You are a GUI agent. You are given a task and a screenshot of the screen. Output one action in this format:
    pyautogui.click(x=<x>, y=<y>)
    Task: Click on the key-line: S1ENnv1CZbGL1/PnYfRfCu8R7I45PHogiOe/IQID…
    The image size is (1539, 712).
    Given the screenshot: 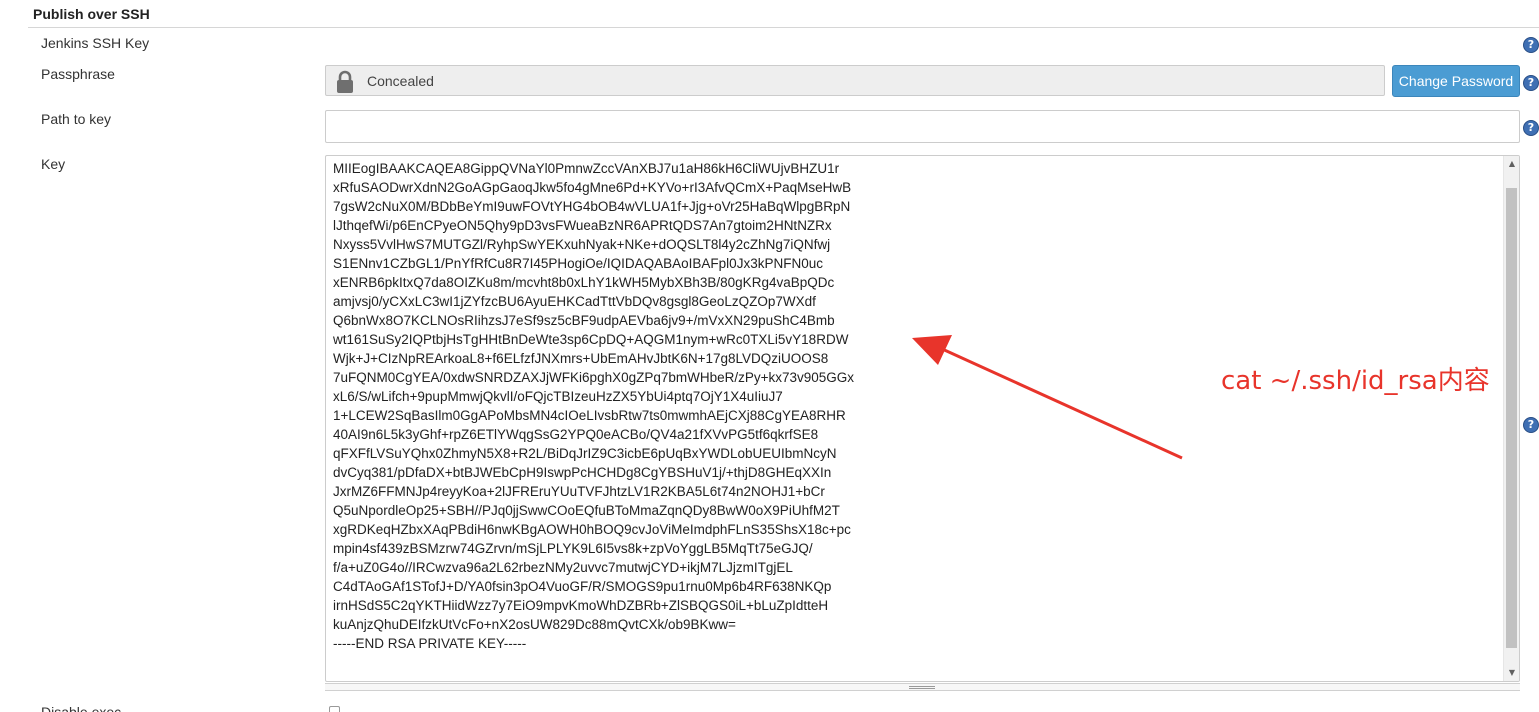 What is the action you would take?
    pyautogui.click(x=578, y=263)
    